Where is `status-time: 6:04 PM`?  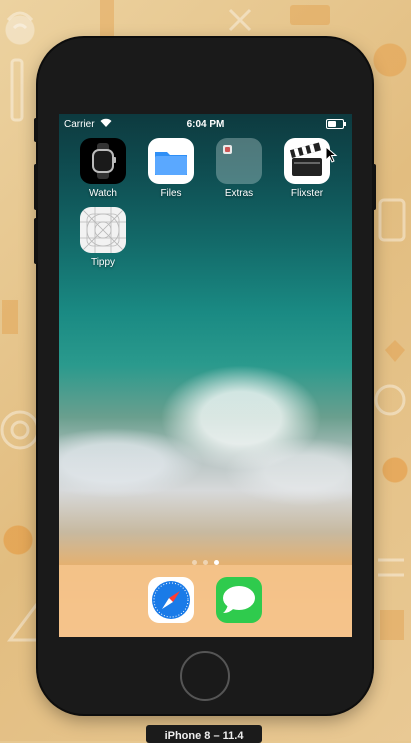
status-time: 6:04 PM is located at coordinates (205, 124).